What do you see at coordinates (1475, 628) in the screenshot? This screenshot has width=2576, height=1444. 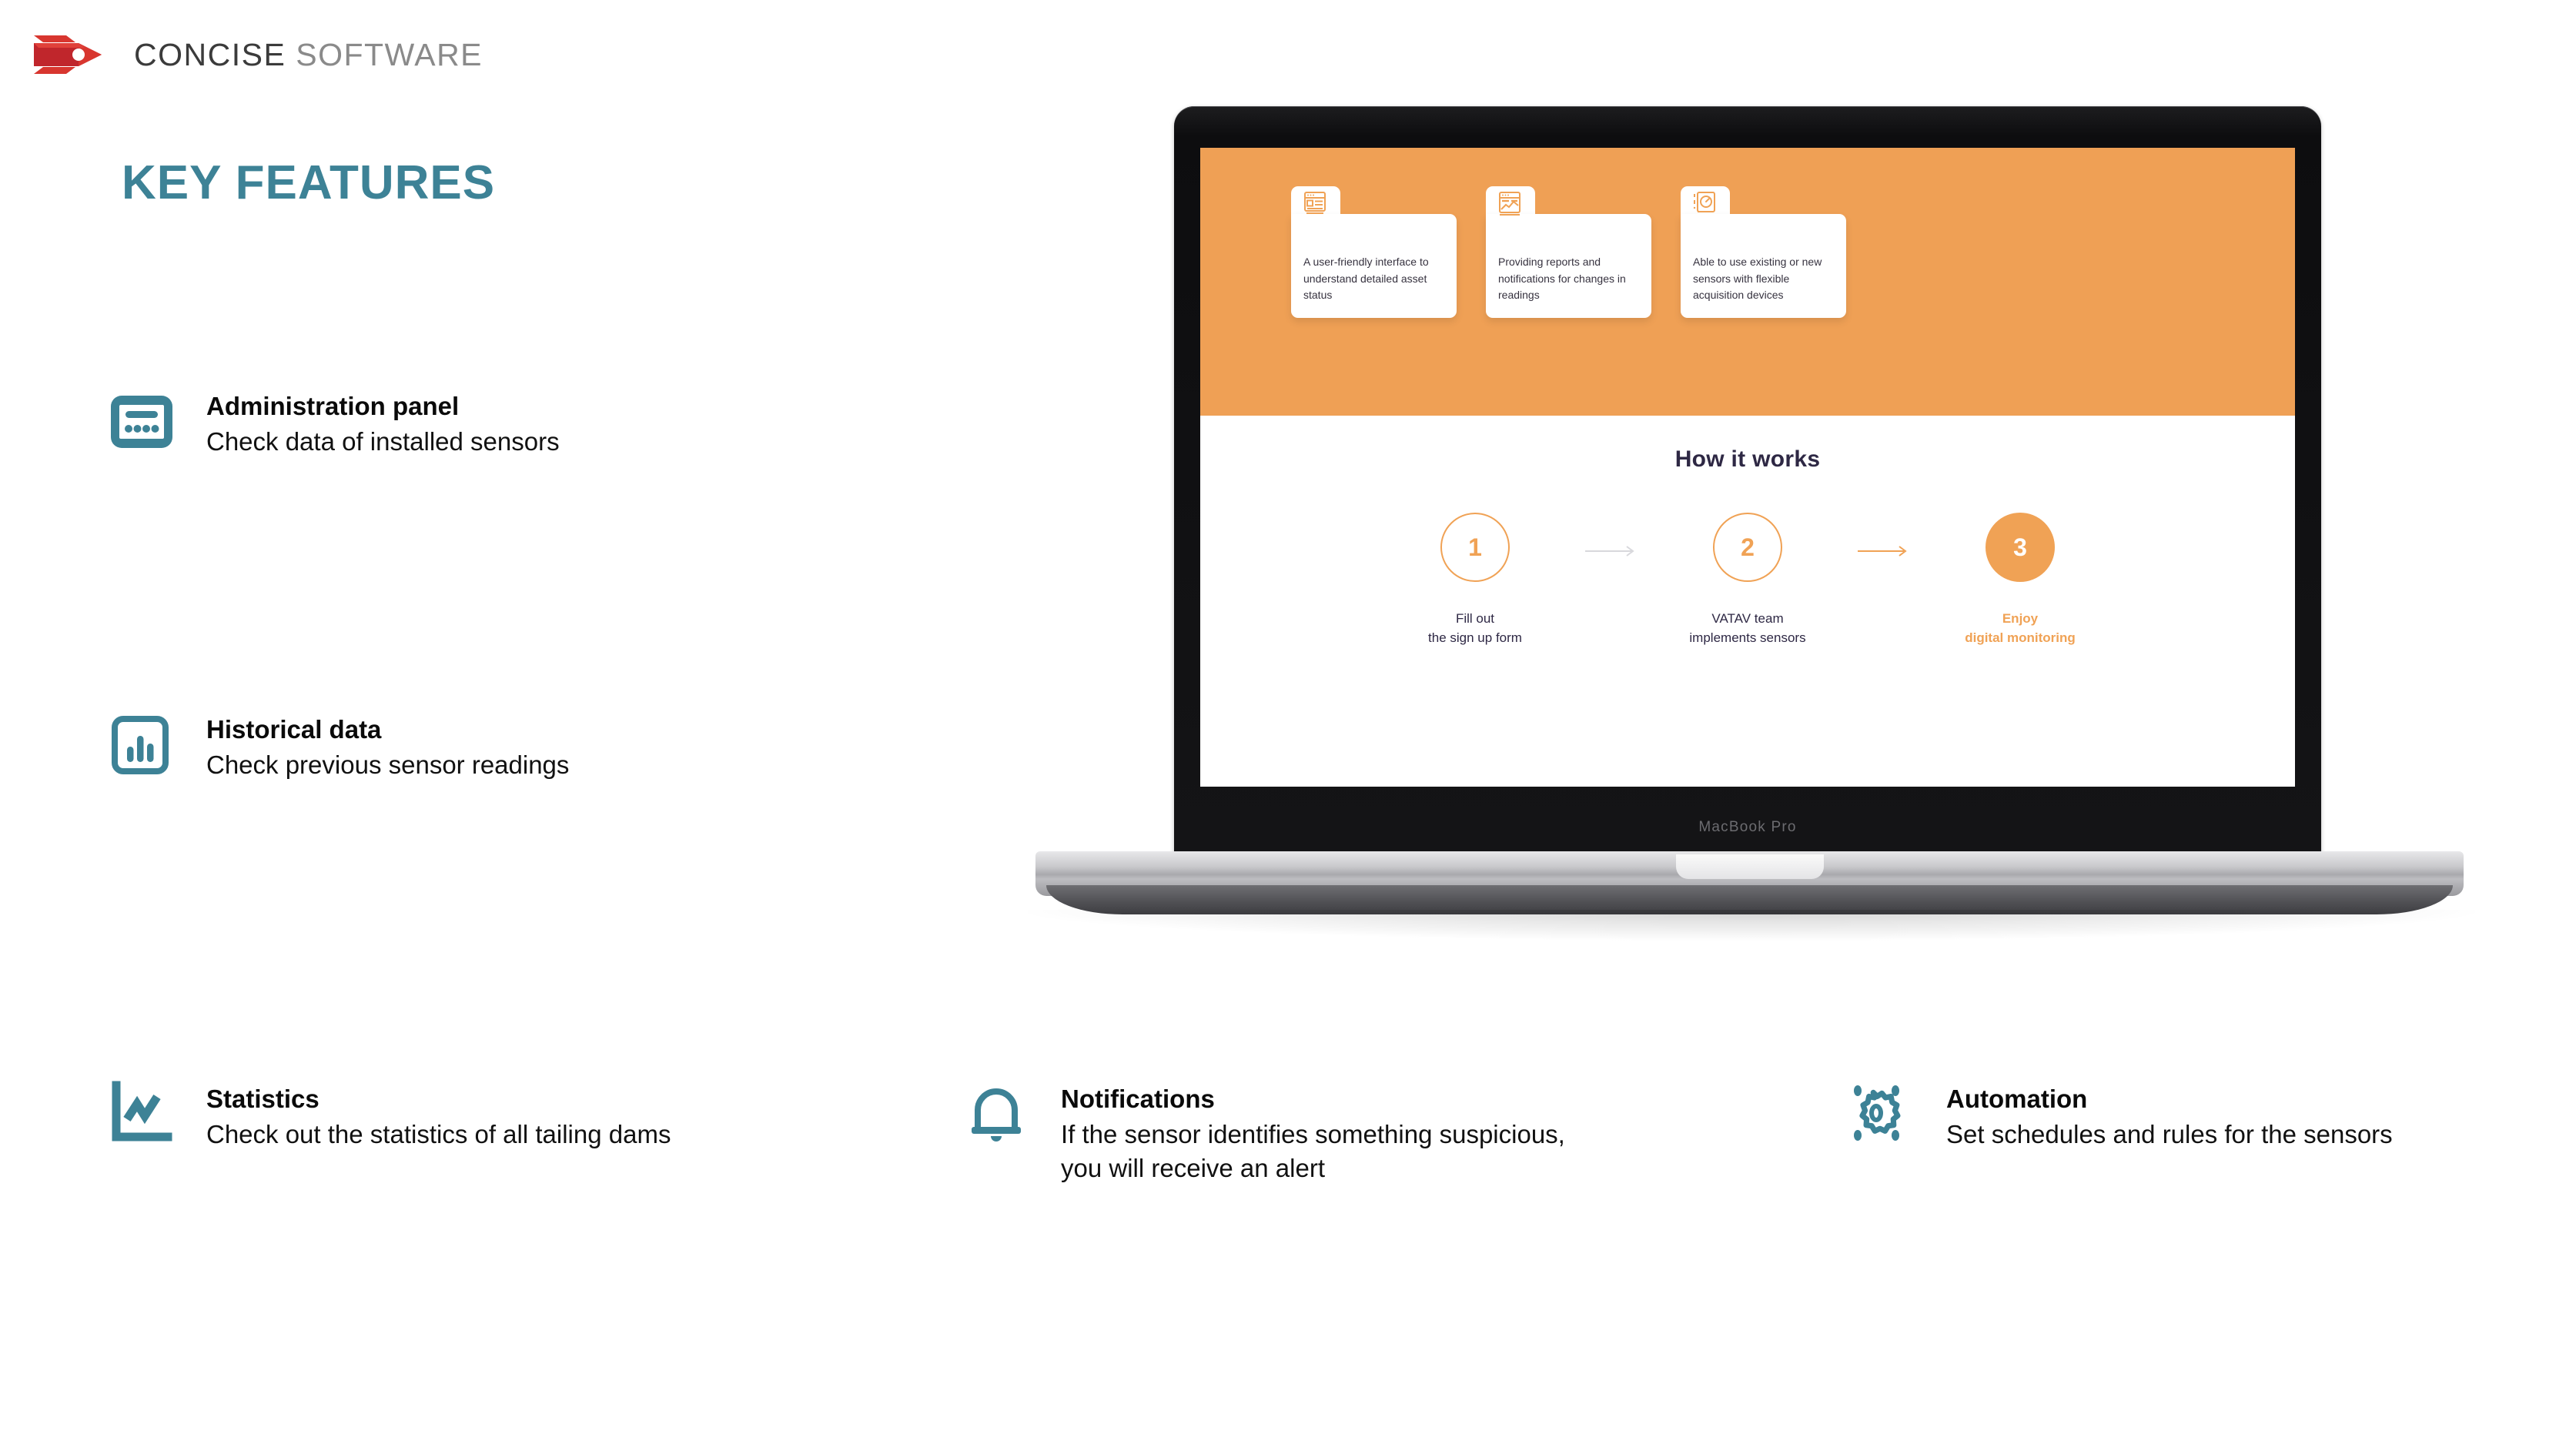 I see `step-label: Fill out the sign up form` at bounding box center [1475, 628].